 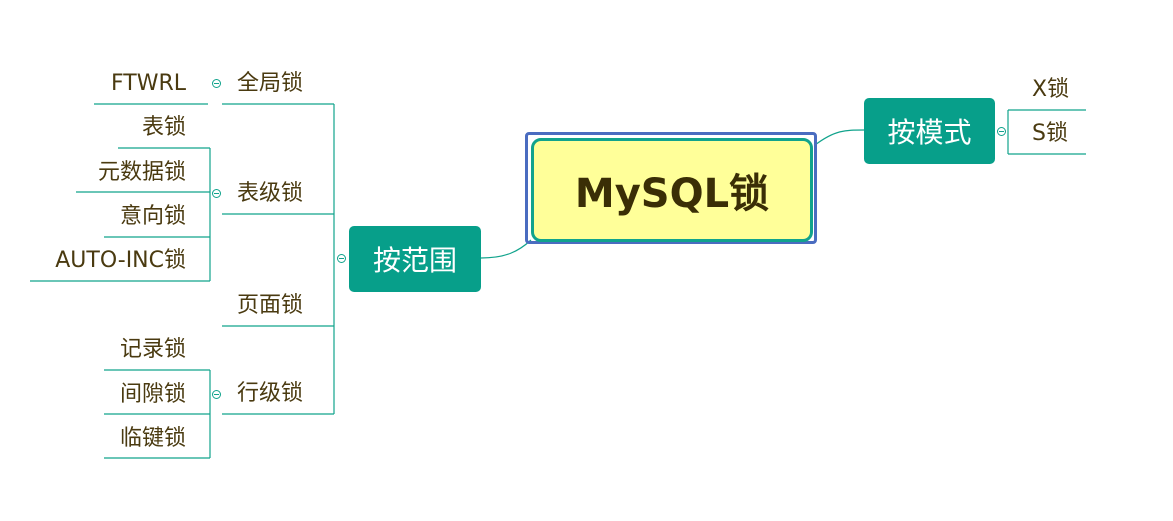 I want to click on row-child-gap-lock: 间隙锁, so click(x=108, y=395).